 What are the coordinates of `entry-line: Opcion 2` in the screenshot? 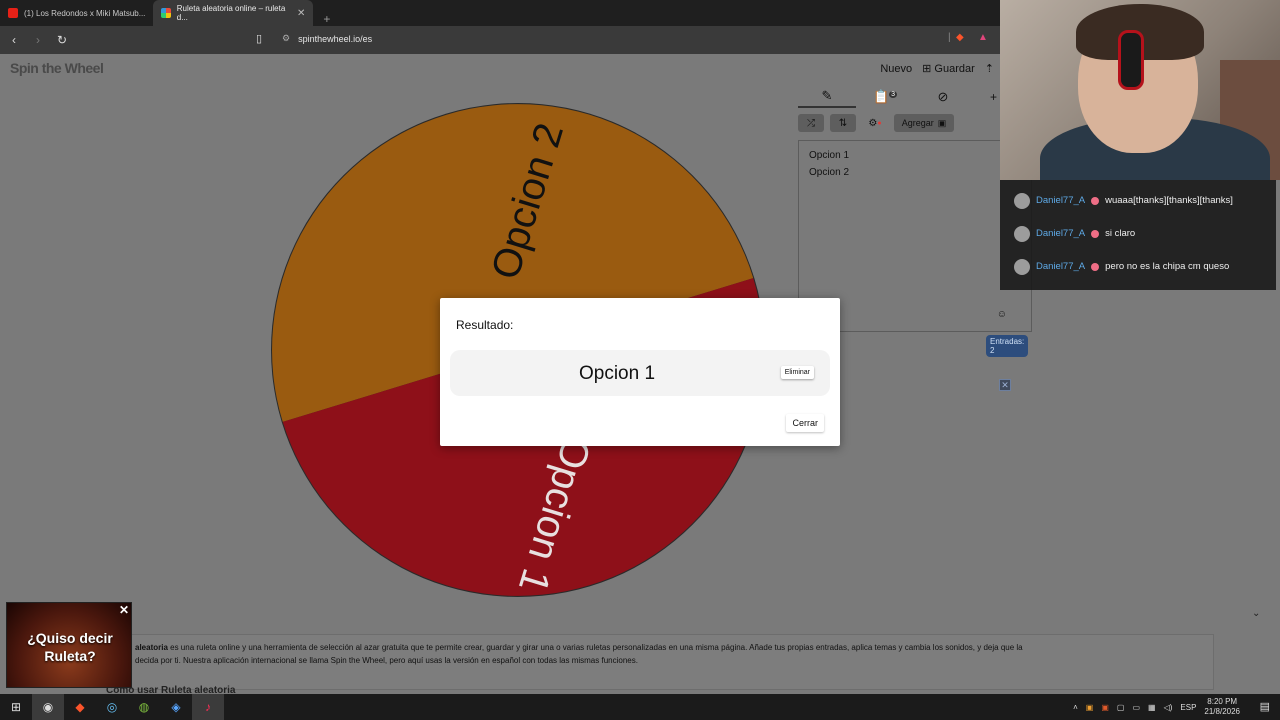 It's located at (829, 172).